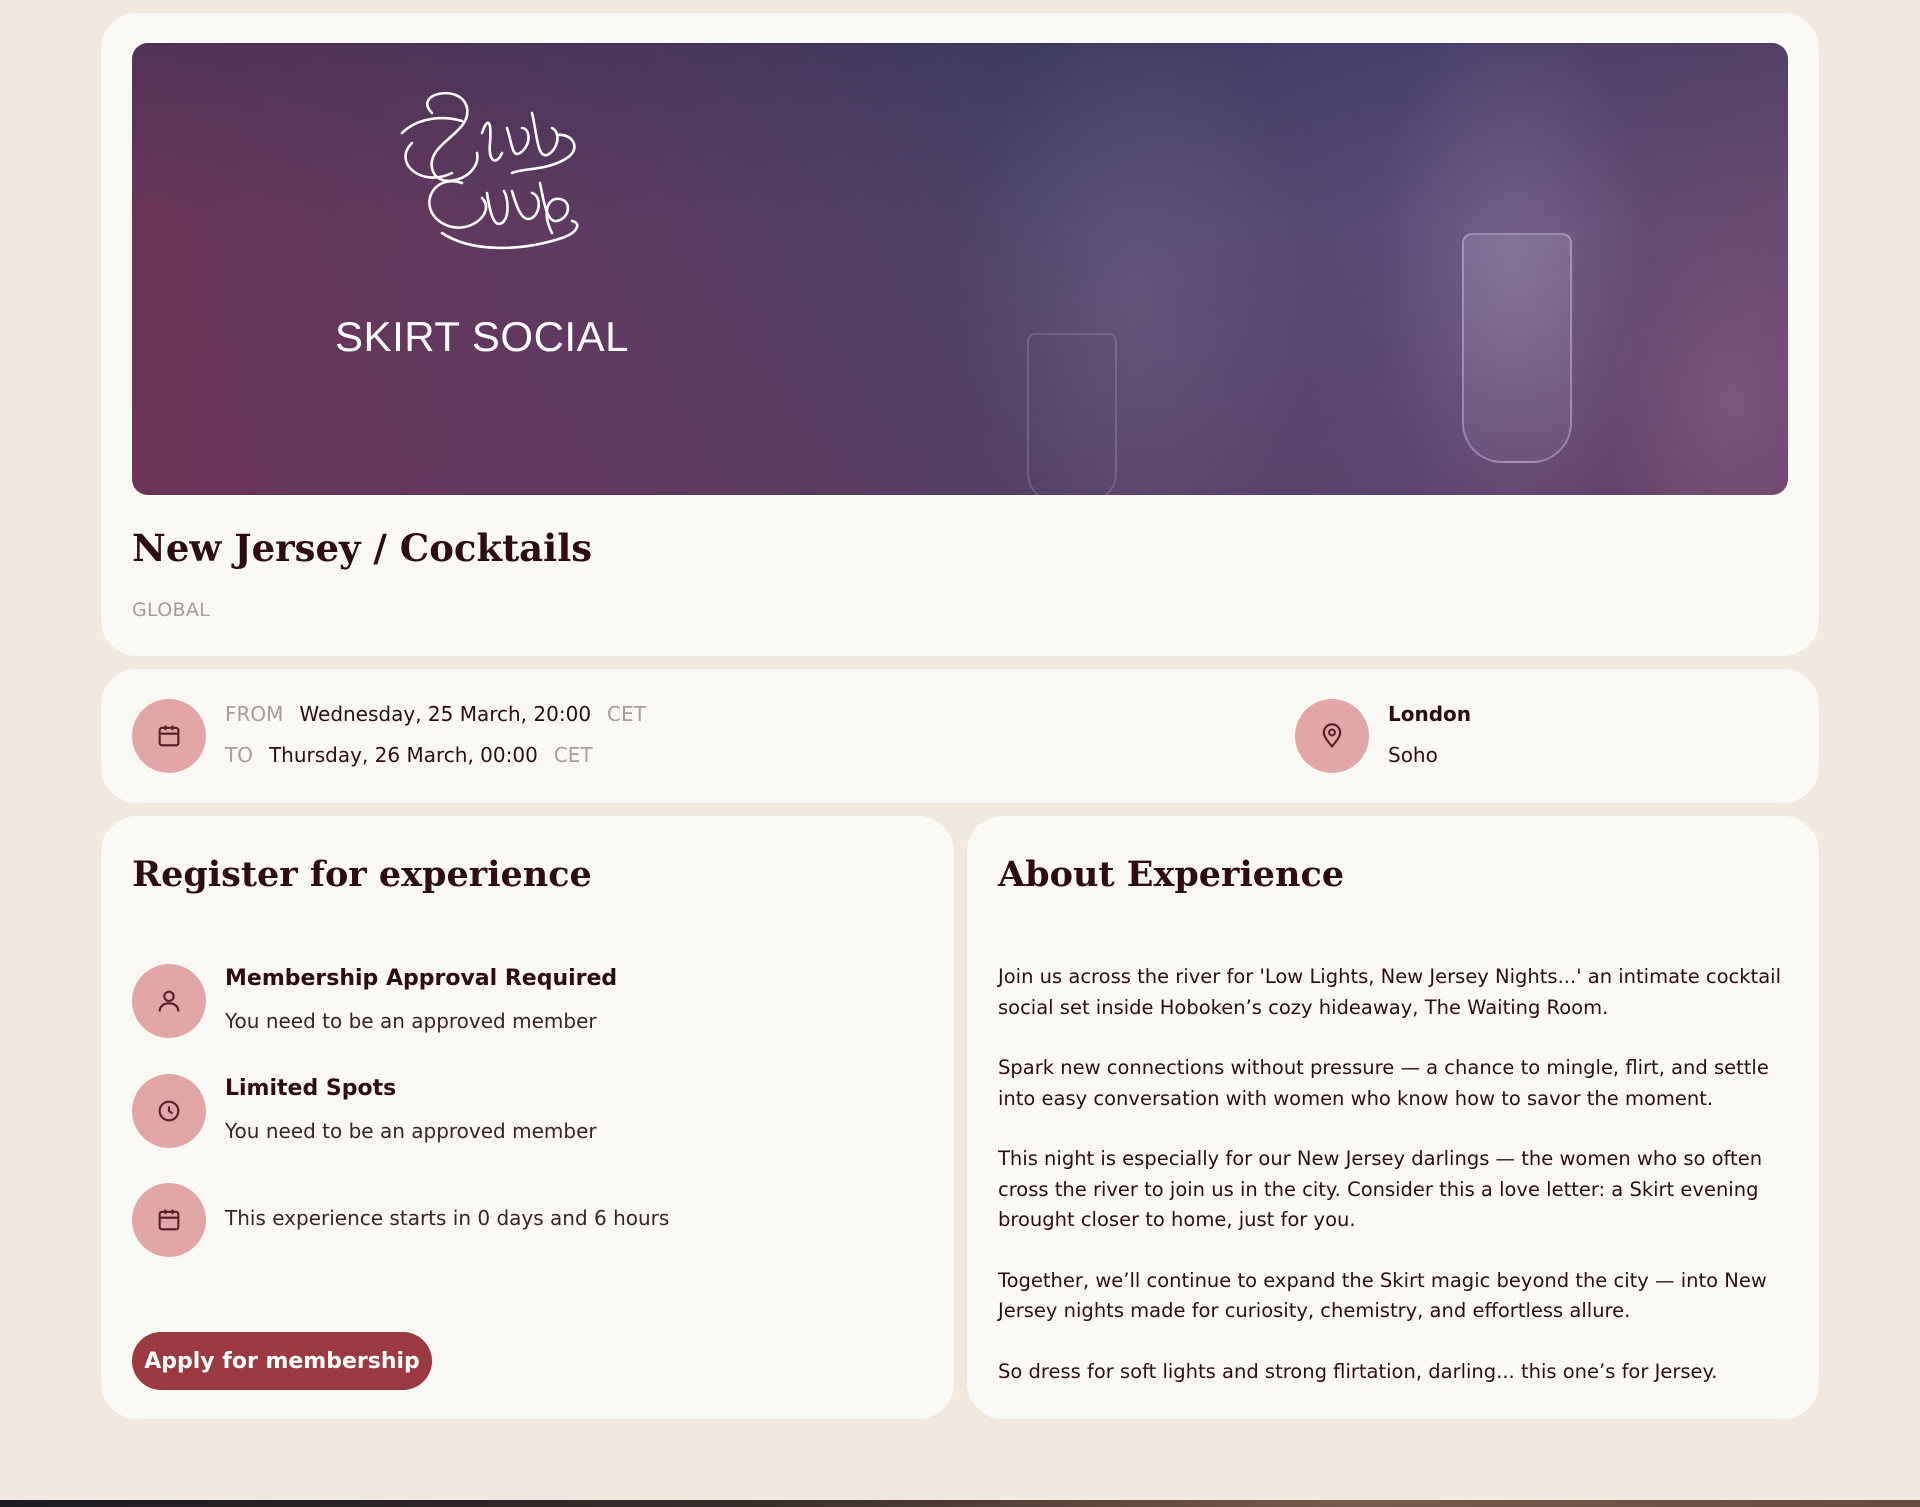  What do you see at coordinates (169, 1001) in the screenshot?
I see `user-icon` at bounding box center [169, 1001].